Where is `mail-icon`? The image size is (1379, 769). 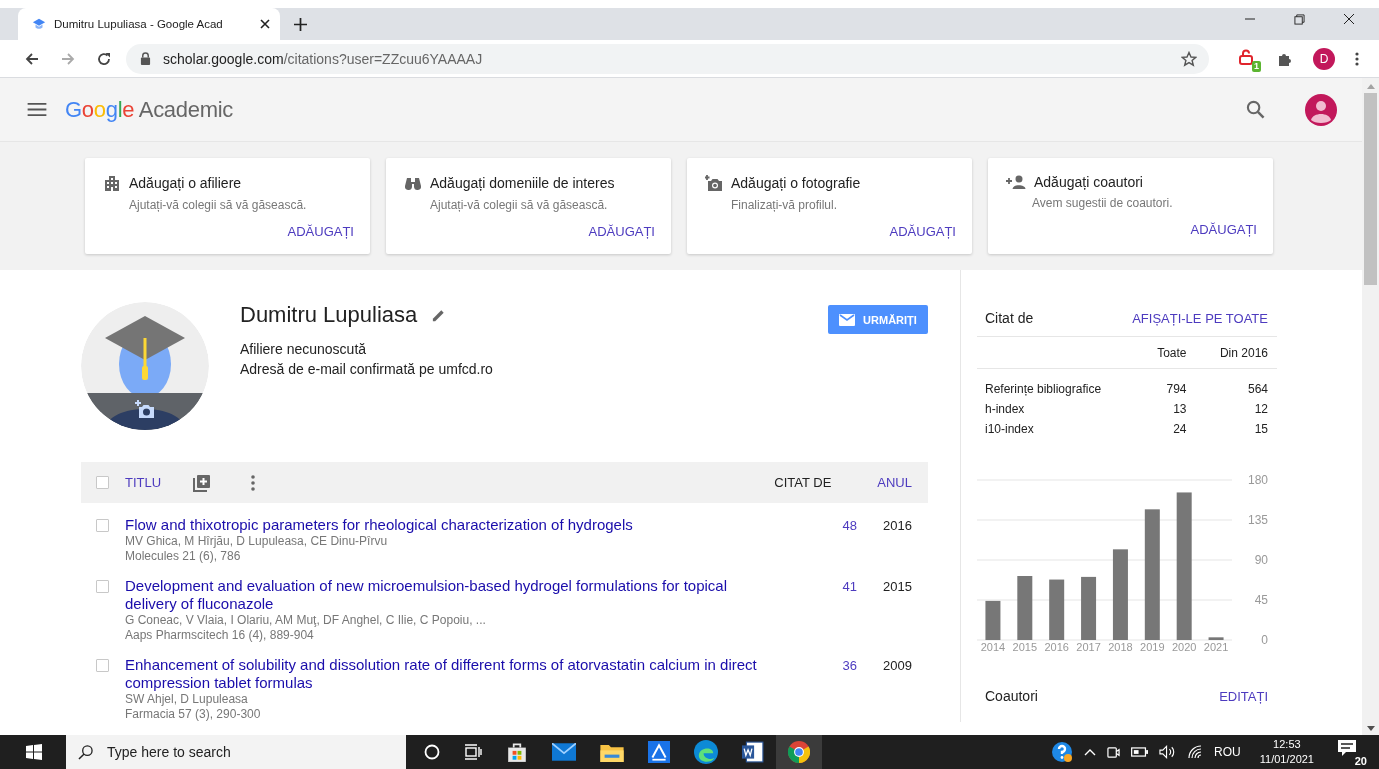 mail-icon is located at coordinates (564, 752).